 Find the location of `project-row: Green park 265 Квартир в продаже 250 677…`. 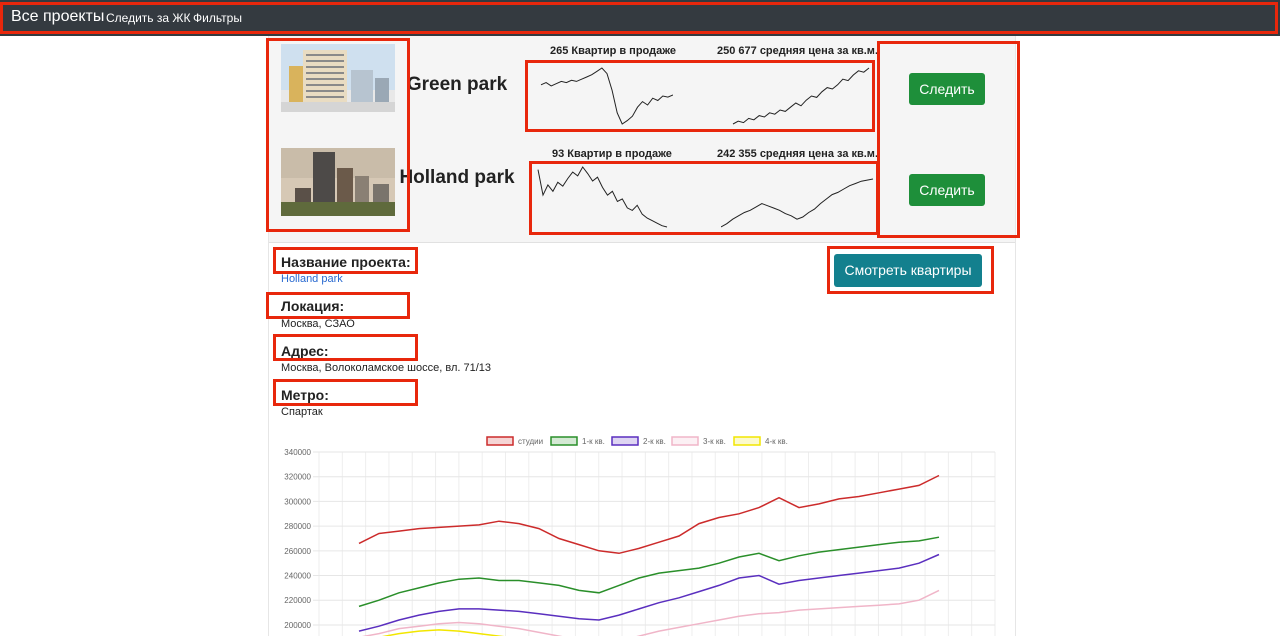

project-row: Green park 265 Квартир в продаже 250 677… is located at coordinates (642, 88).